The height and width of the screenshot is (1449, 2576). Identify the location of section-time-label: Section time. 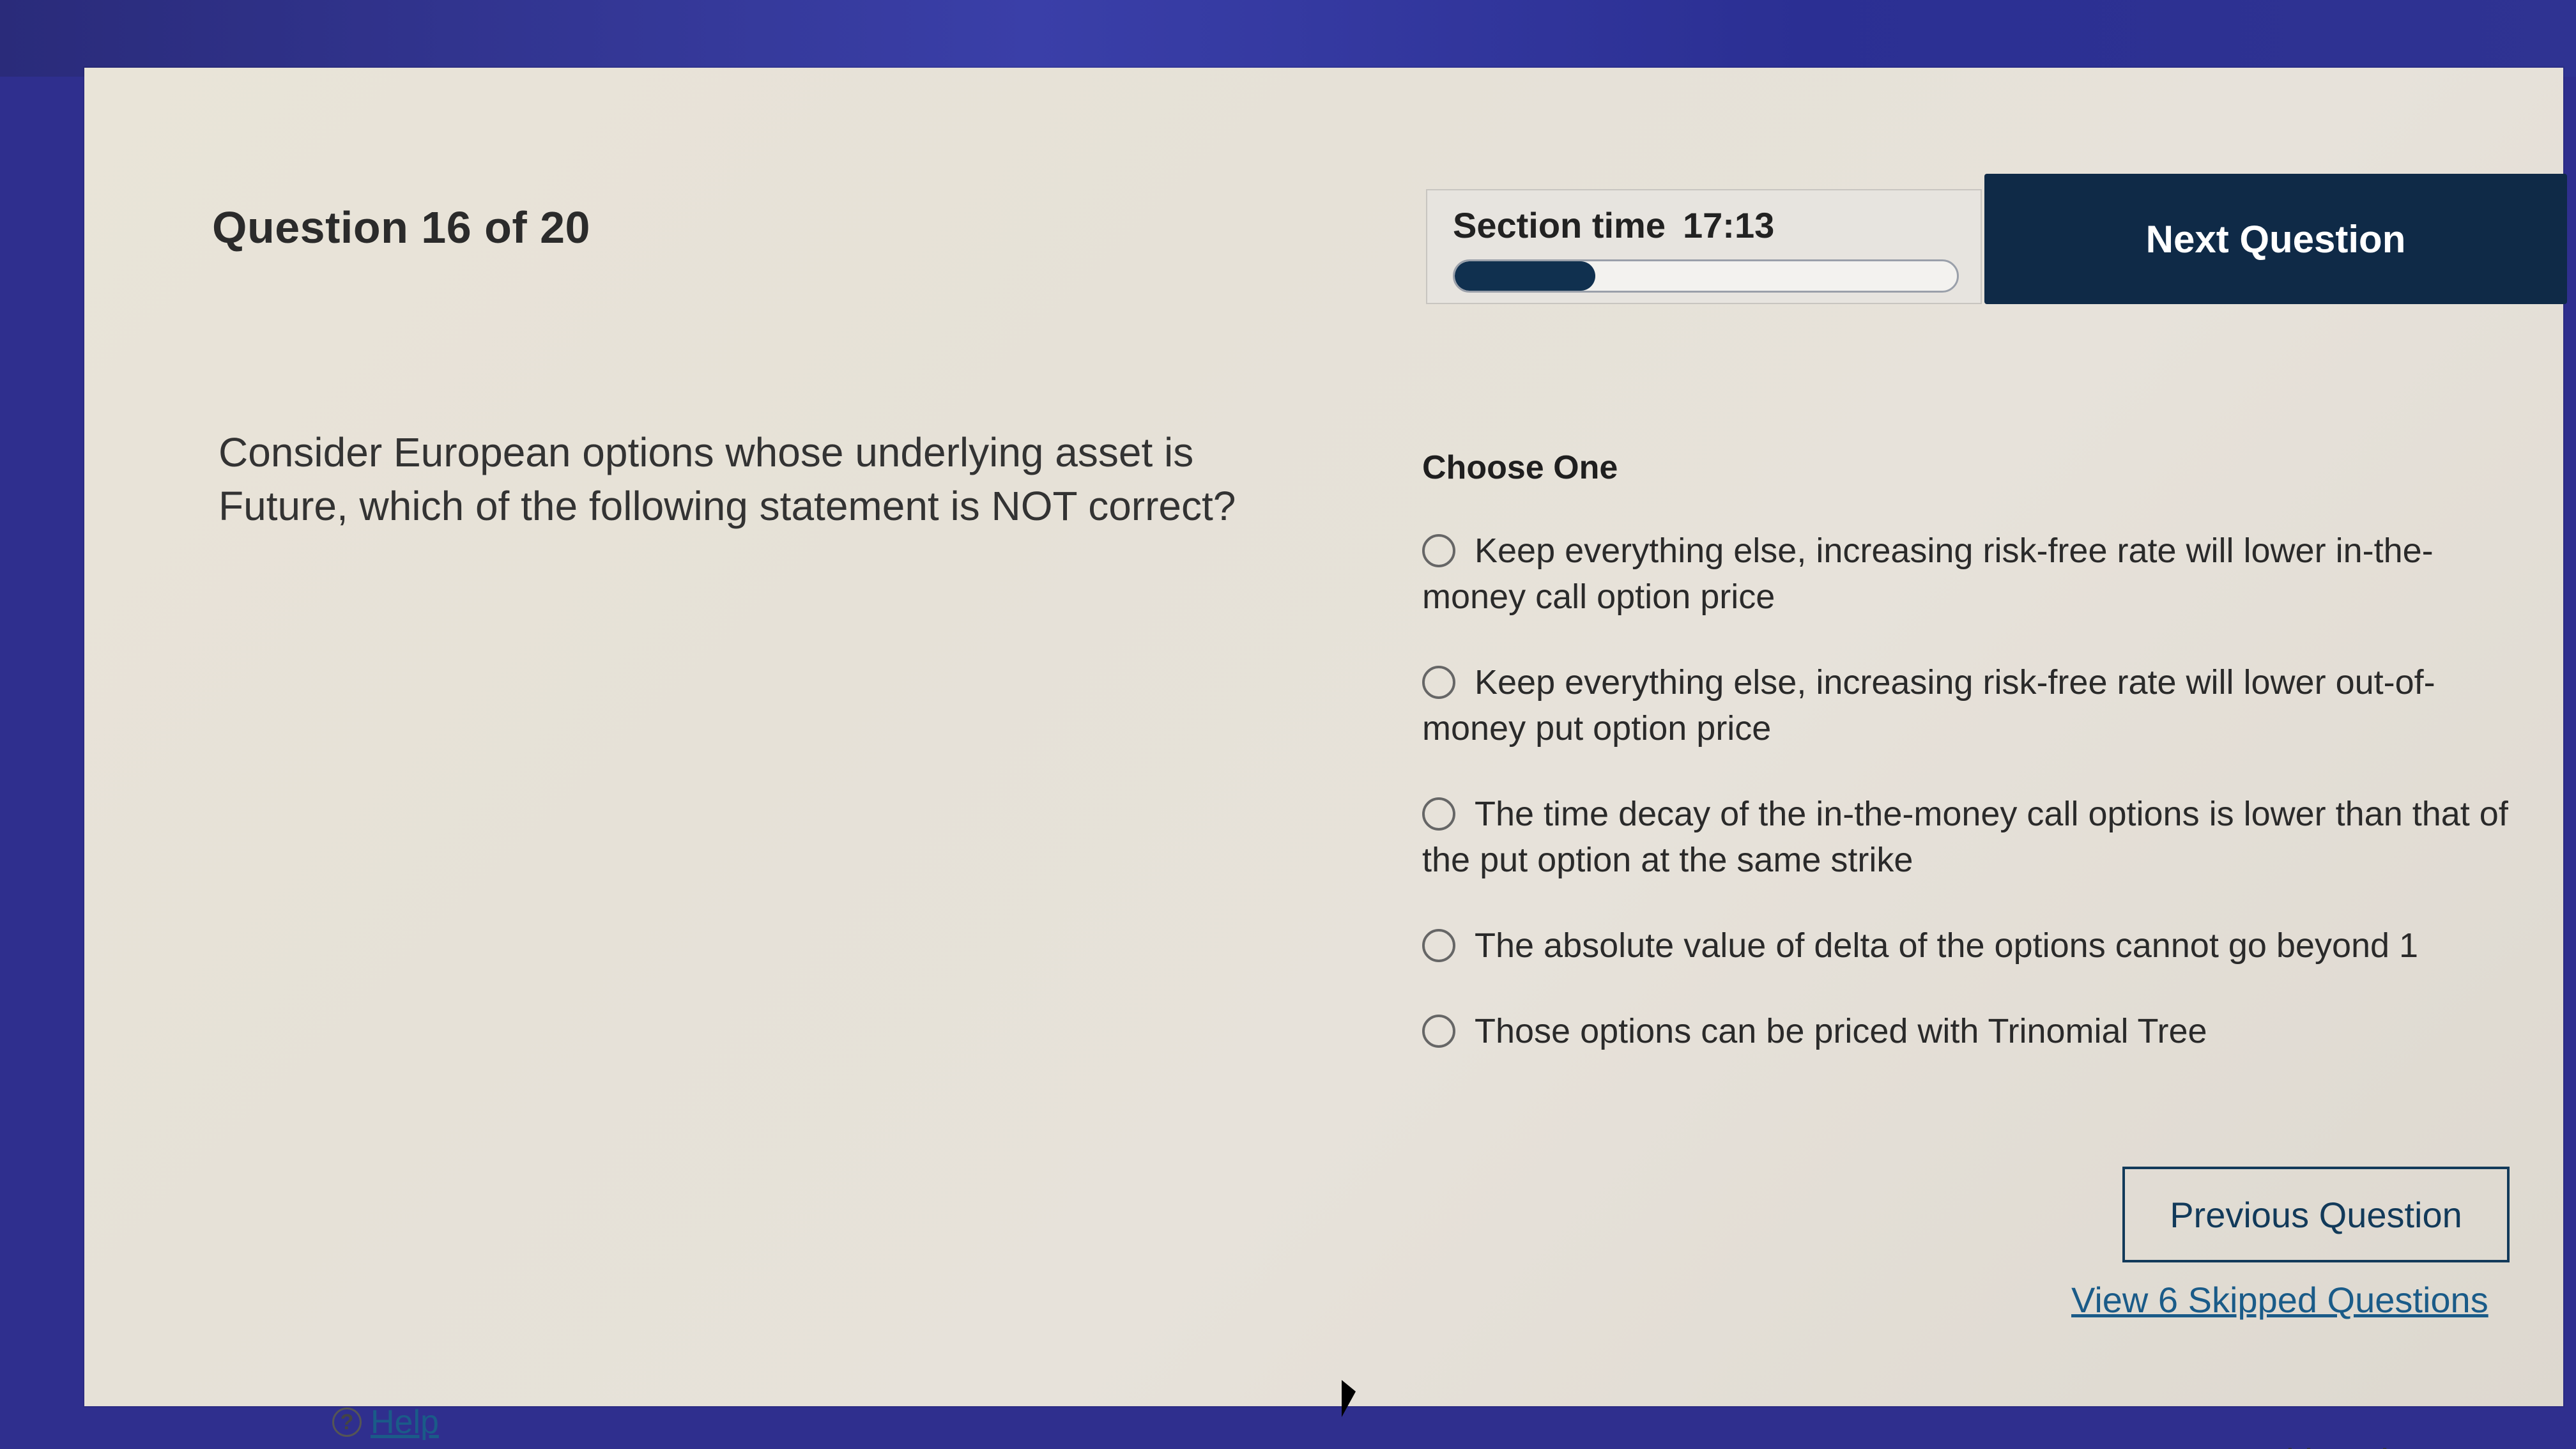
(1559, 225).